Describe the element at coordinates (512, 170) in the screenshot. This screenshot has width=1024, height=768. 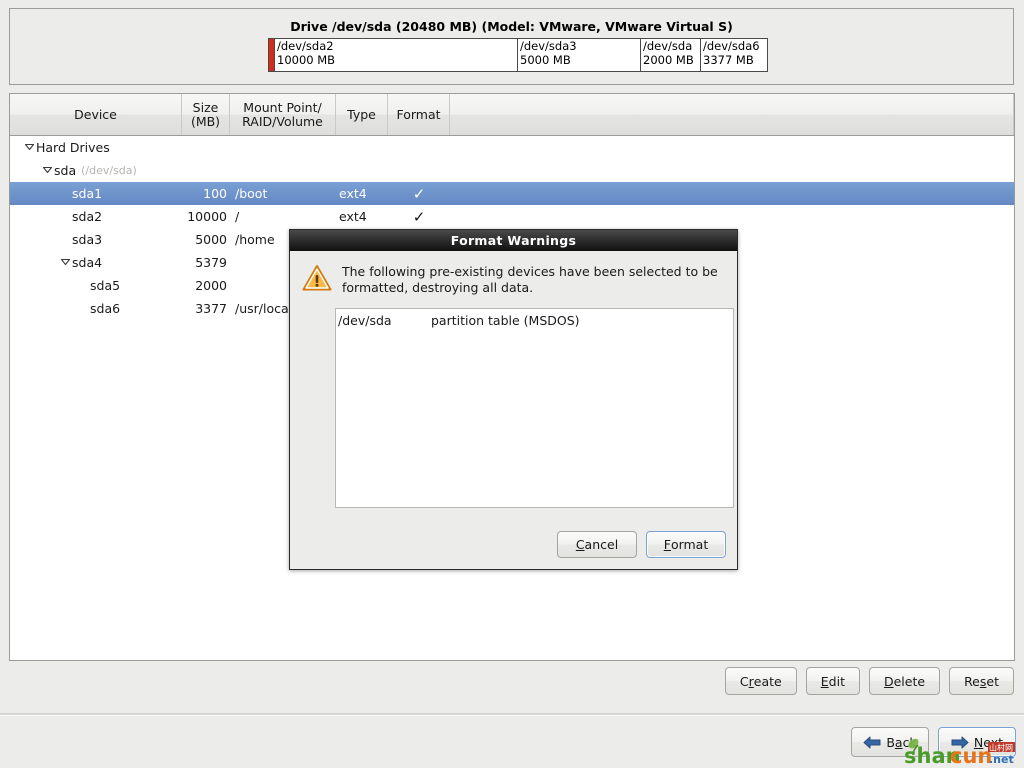
I see `table-row: sda (/dev/sda)` at that location.